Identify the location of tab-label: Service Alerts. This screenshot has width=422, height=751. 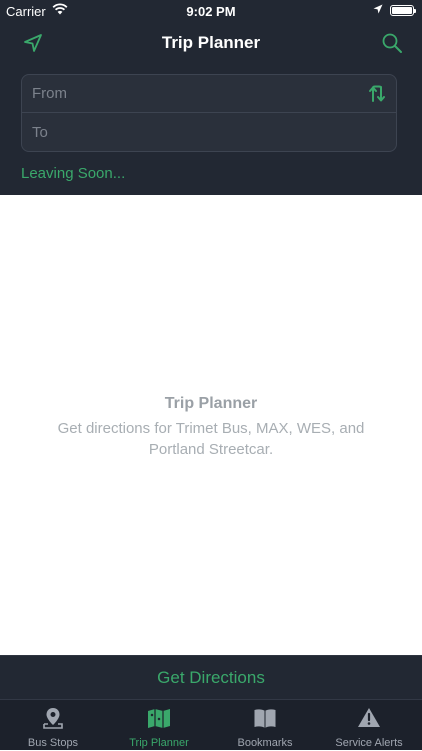
(369, 743).